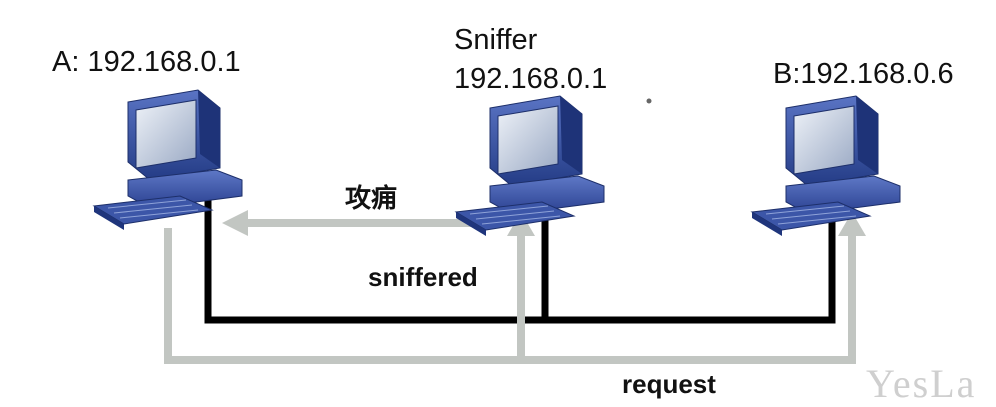 Image resolution: width=996 pixels, height=407 pixels. I want to click on request-label: request, so click(669, 384).